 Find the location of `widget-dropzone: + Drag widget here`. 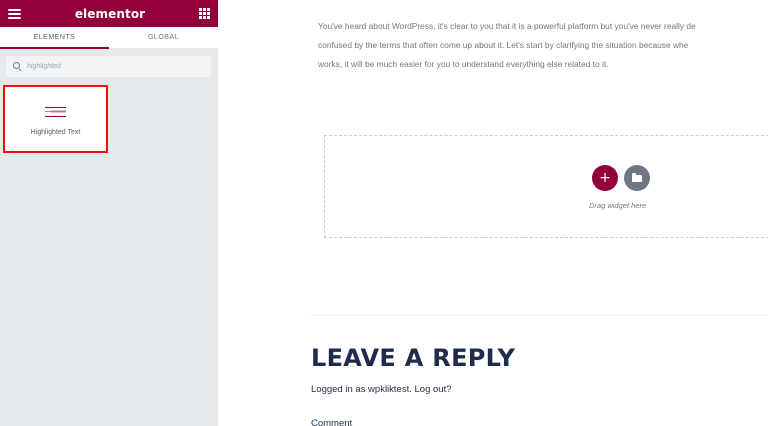

widget-dropzone: + Drag widget here is located at coordinates (546, 186).